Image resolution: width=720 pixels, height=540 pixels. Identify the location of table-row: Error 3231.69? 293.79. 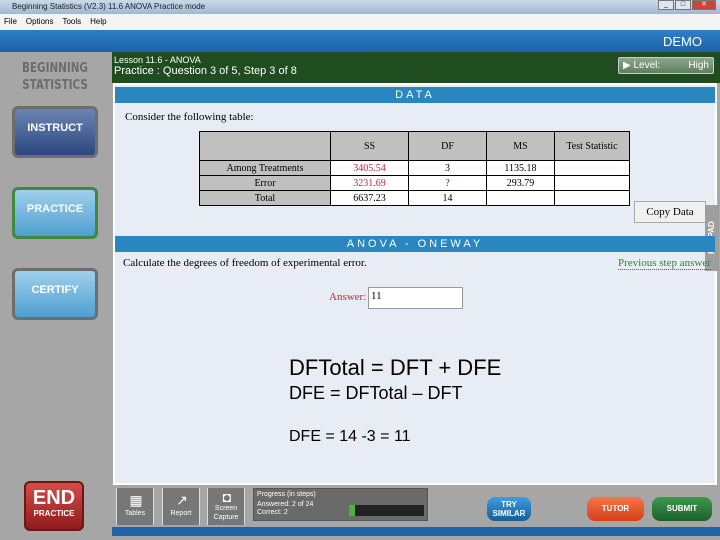
(414, 183).